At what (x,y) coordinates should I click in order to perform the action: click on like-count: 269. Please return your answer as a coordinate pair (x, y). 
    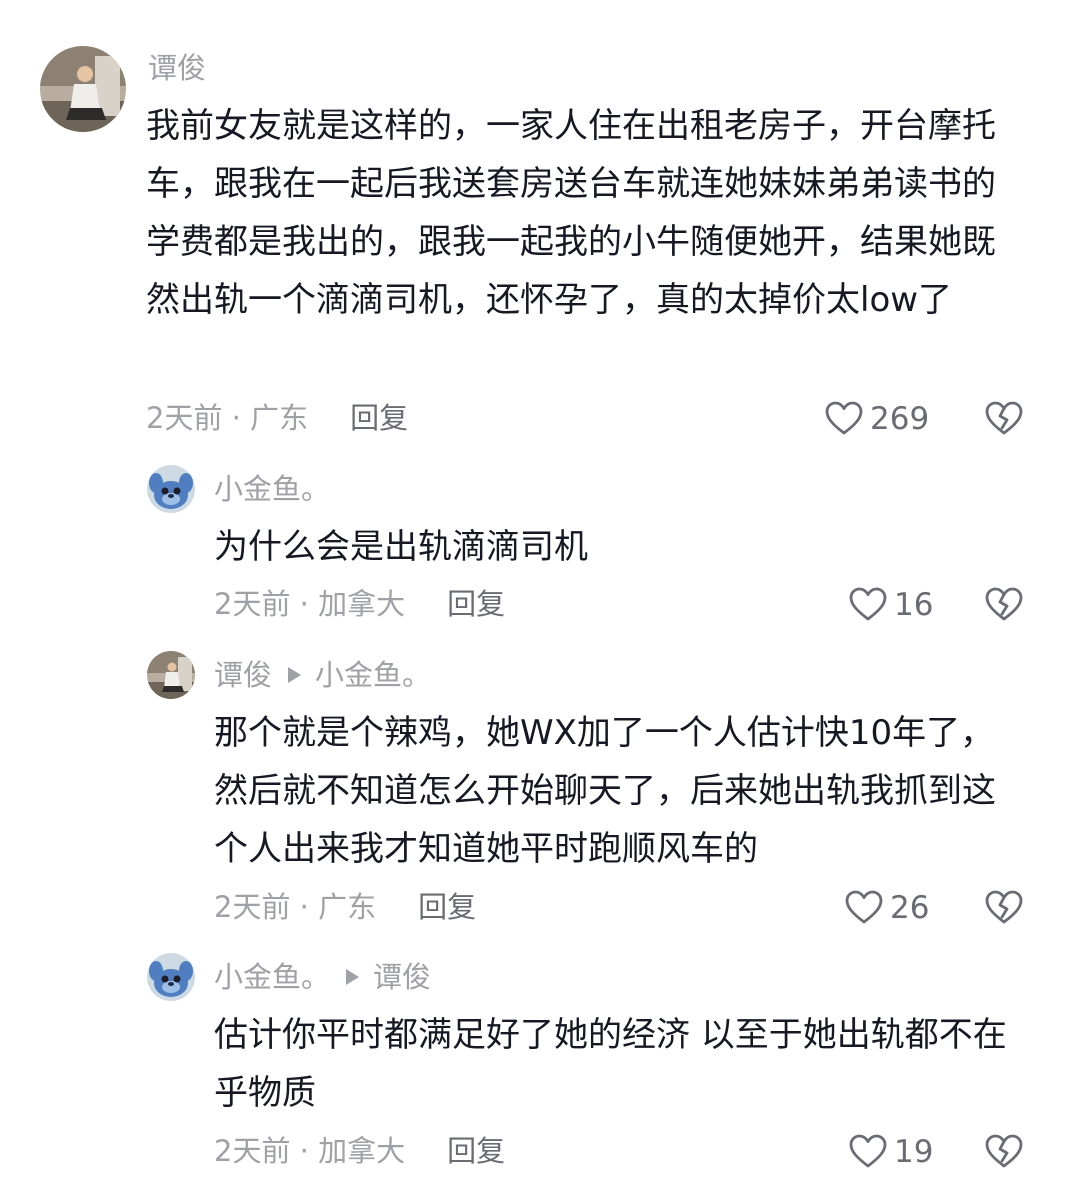
    Looking at the image, I should click on (900, 419).